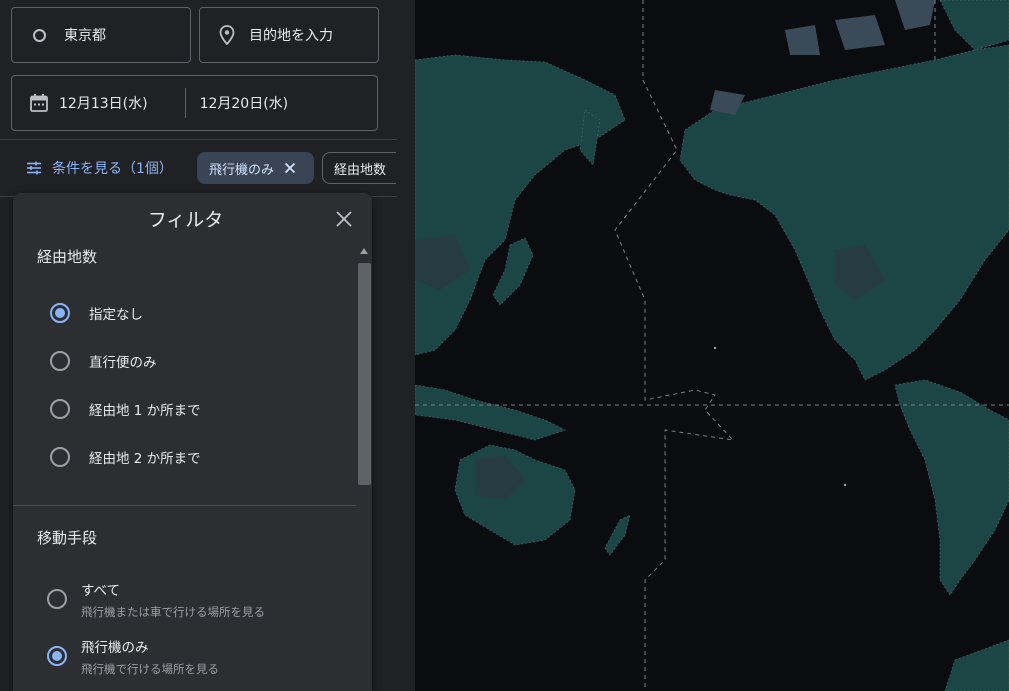 This screenshot has height=691, width=1009. I want to click on chip-flights-only-label: 飛行機のみ, so click(242, 170).